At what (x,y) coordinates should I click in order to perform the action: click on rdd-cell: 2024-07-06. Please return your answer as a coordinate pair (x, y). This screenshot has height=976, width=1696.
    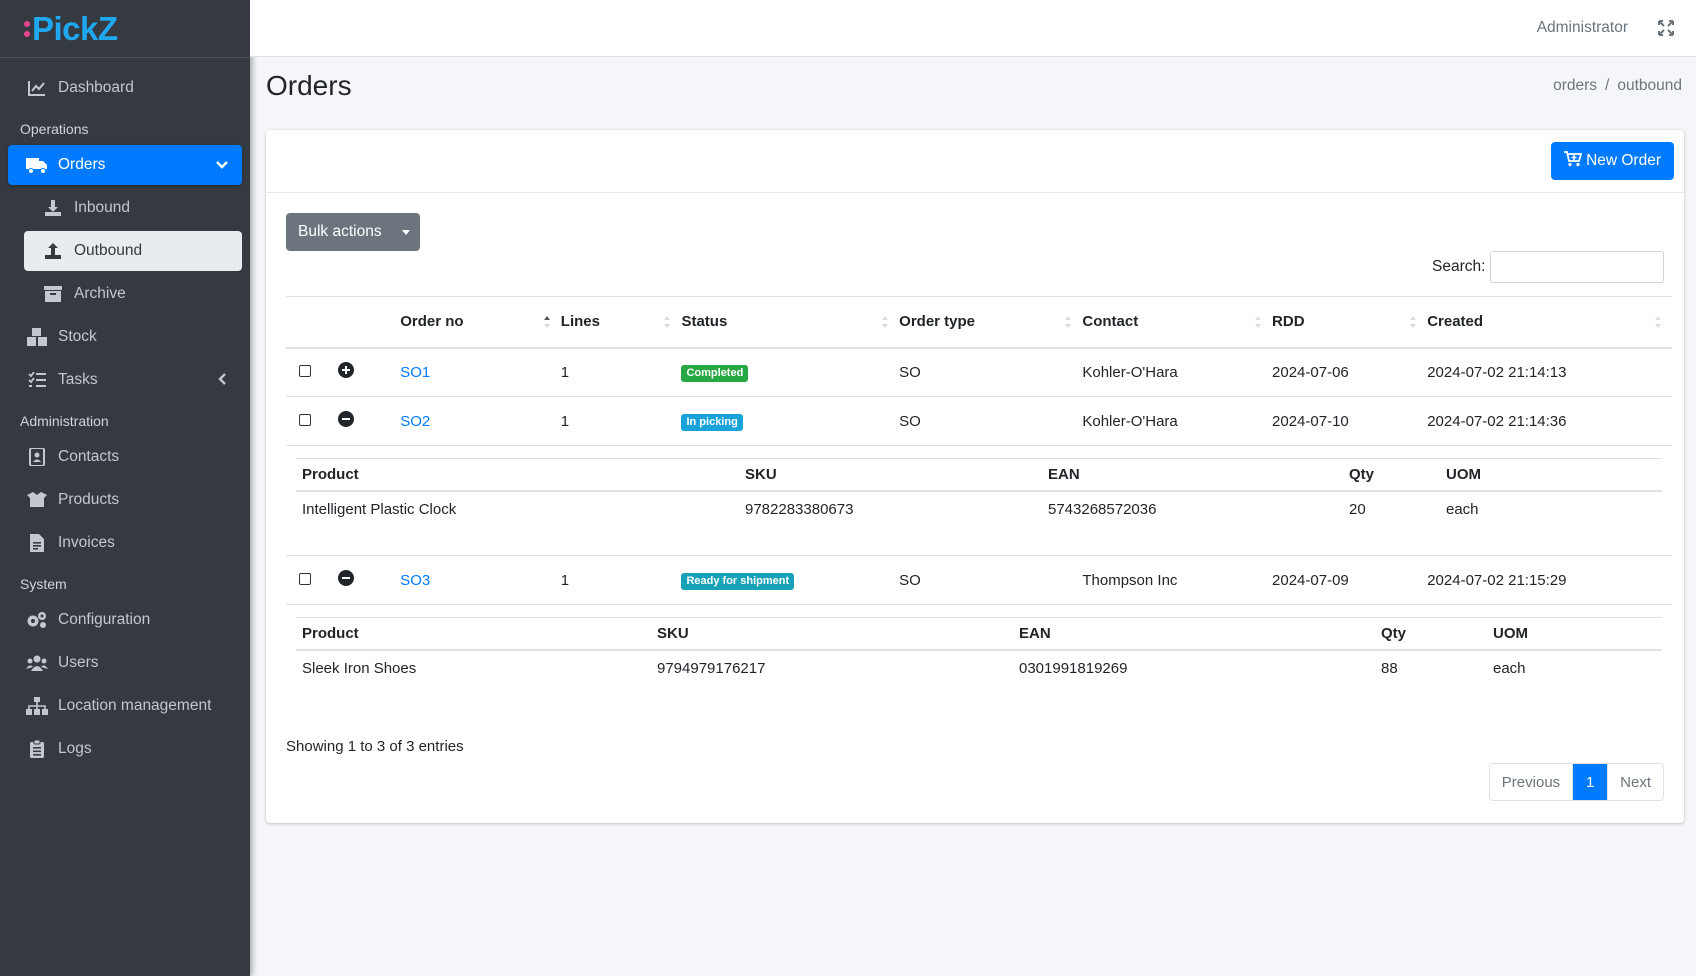
    Looking at the image, I should click on (1350, 372).